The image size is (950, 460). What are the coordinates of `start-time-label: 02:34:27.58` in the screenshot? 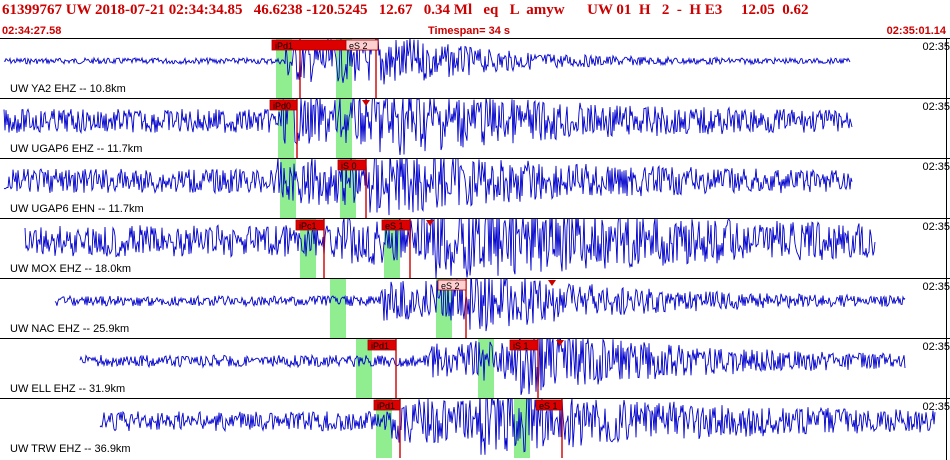 It's located at (32, 31).